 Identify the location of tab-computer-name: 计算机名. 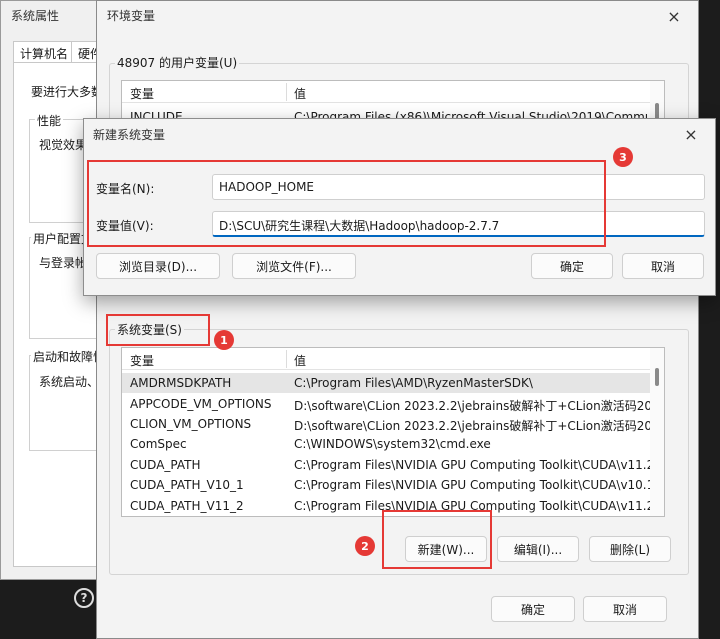
(44, 52).